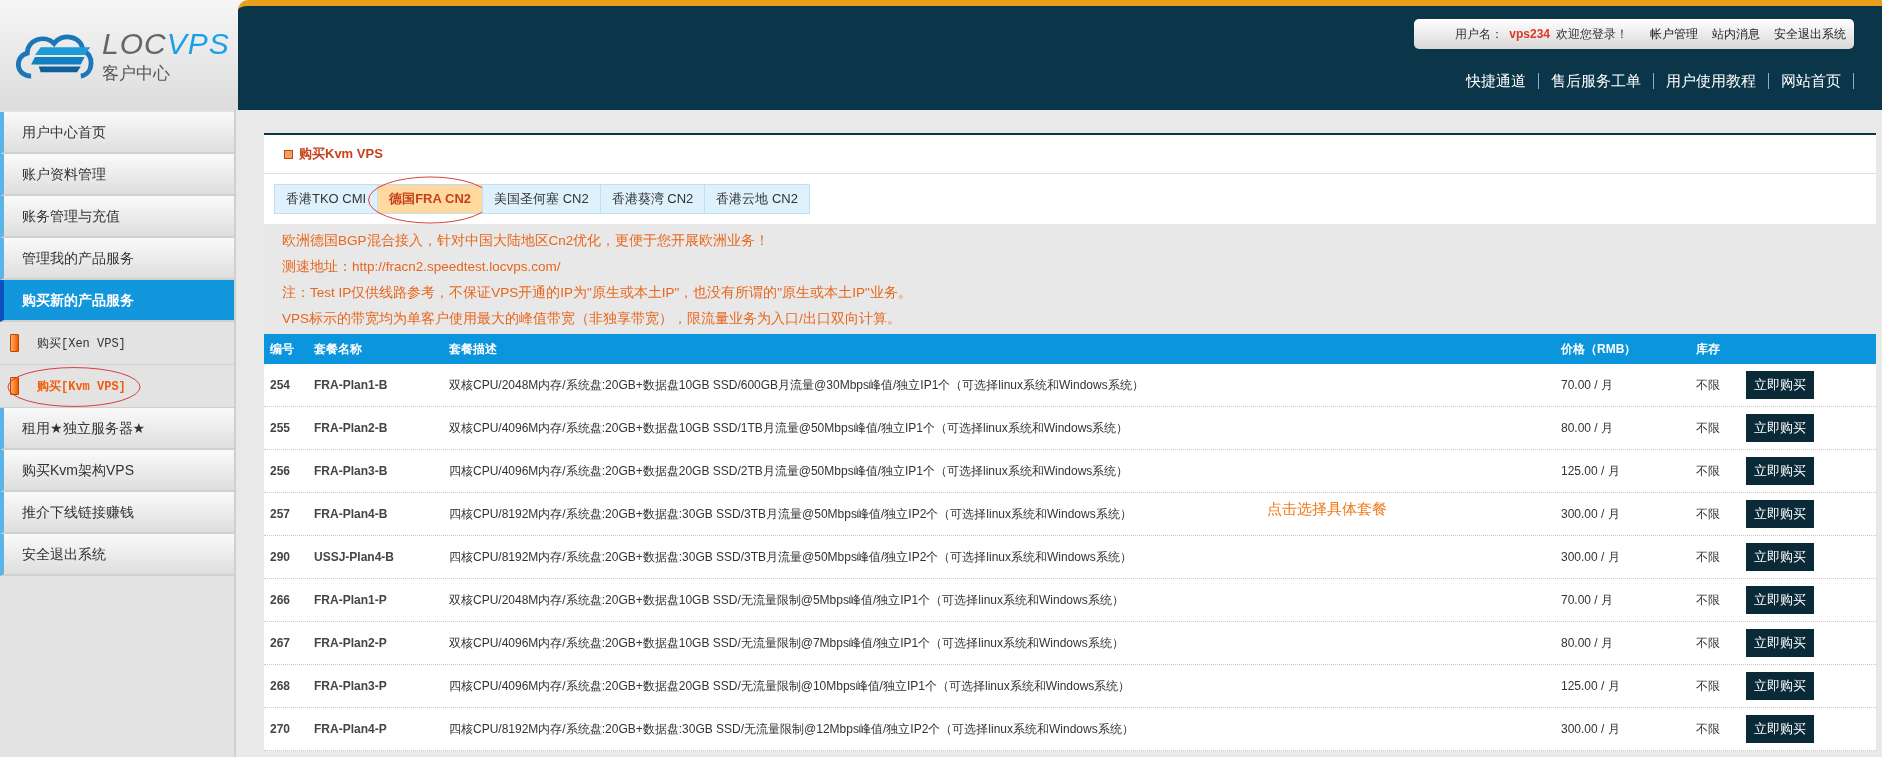 This screenshot has width=1882, height=757. What do you see at coordinates (1596, 81) in the screenshot?
I see `nav-link: 售后服务工单` at bounding box center [1596, 81].